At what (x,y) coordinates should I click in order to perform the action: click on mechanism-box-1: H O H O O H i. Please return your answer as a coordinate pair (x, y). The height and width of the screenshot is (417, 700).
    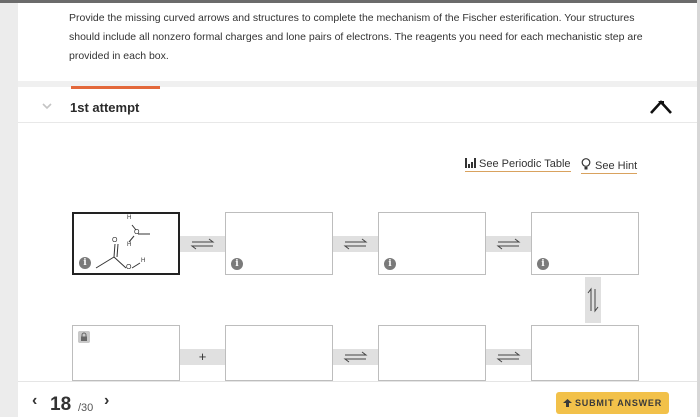
    Looking at the image, I should click on (126, 243).